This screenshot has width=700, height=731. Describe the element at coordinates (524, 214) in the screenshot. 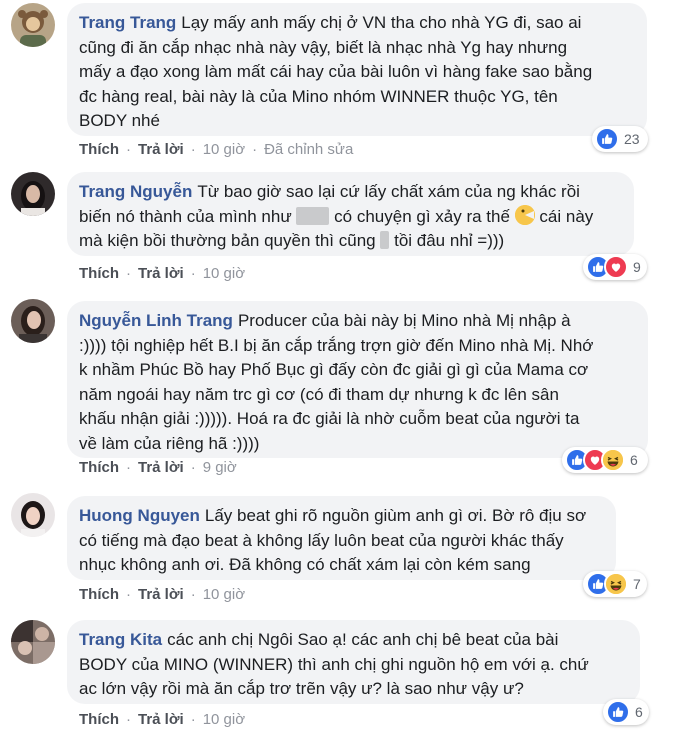

I see `emoji-icon` at that location.